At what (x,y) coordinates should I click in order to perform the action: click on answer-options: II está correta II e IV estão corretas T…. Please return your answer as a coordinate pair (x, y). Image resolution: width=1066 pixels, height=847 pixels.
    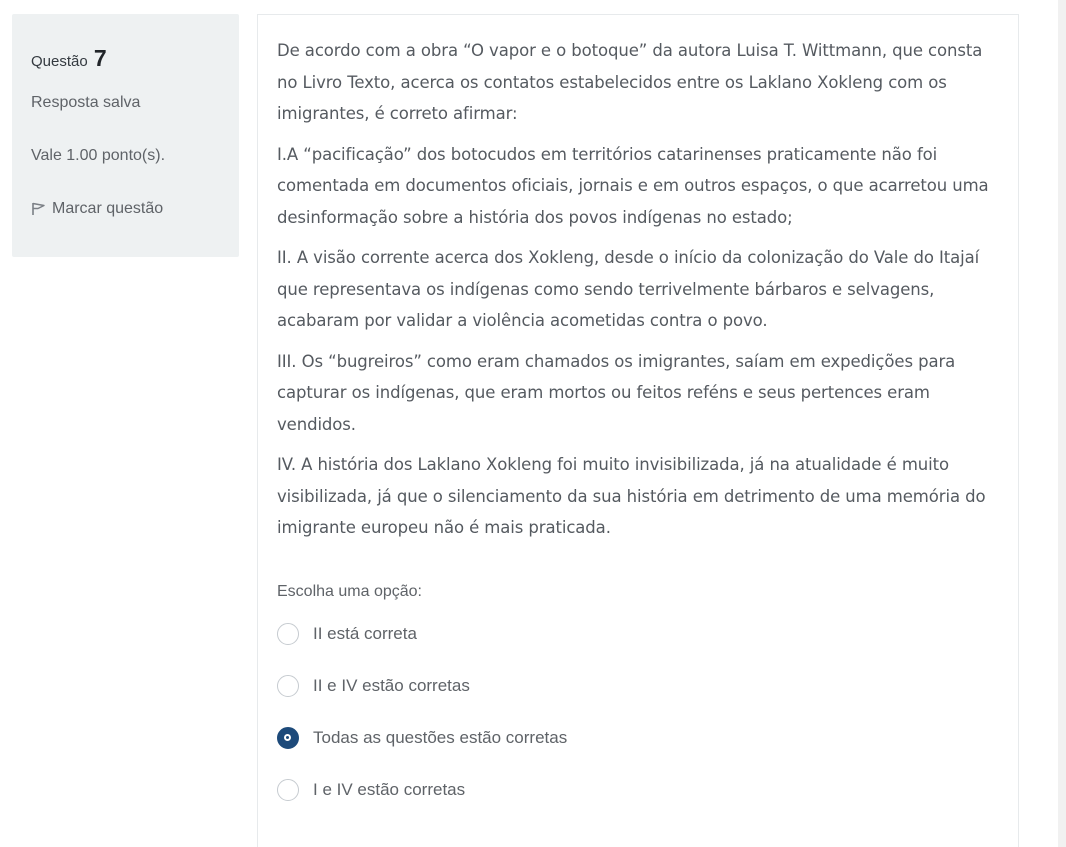
    Looking at the image, I should click on (638, 712).